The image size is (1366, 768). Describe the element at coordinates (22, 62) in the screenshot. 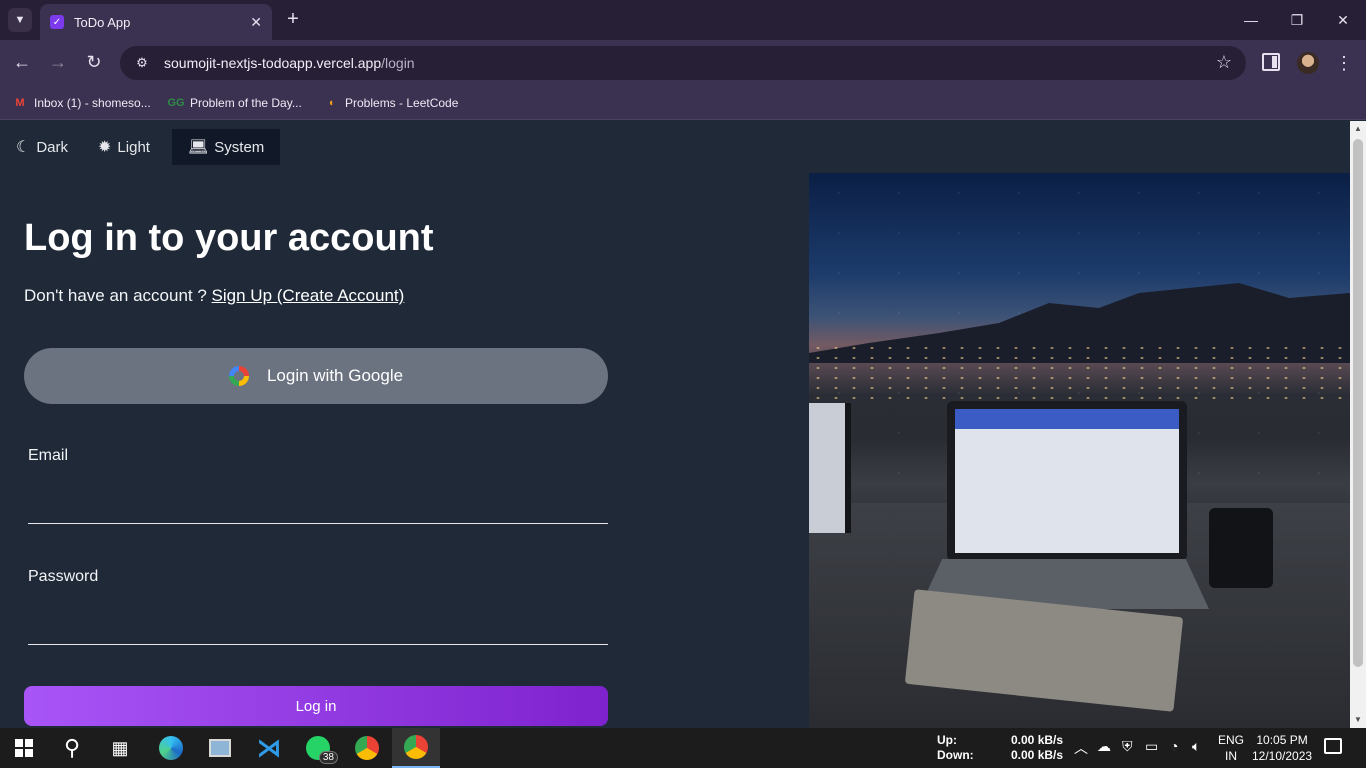

I see `back-arrow-icon: ←` at that location.